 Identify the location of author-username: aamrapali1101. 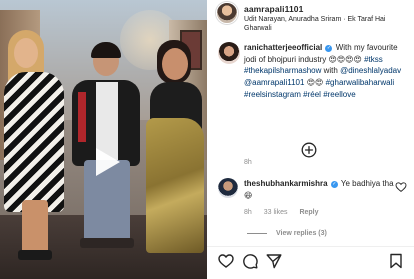
(273, 9).